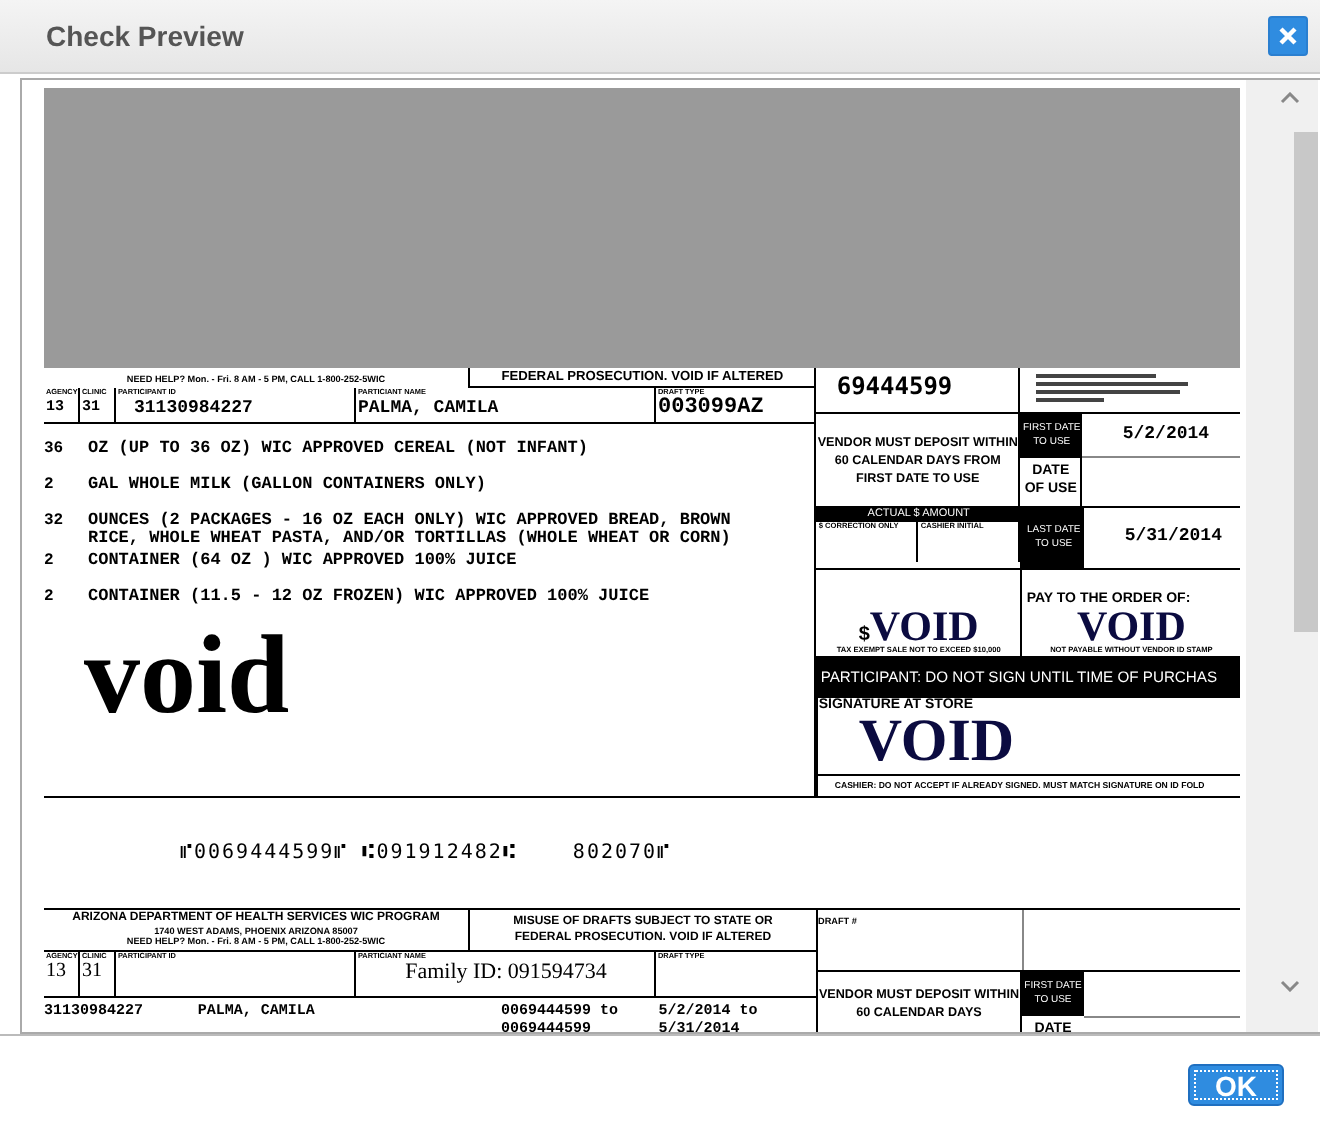 This screenshot has height=1134, width=1320. What do you see at coordinates (429, 408) in the screenshot?
I see `field-value: PALMA, CAMILA` at bounding box center [429, 408].